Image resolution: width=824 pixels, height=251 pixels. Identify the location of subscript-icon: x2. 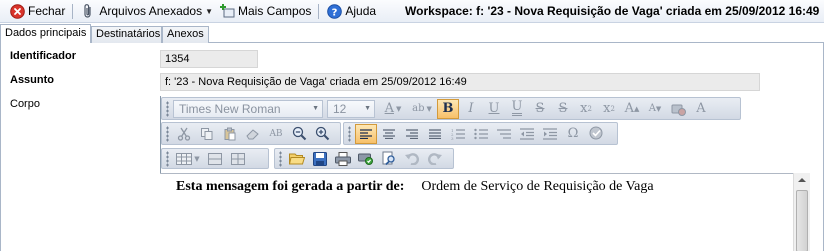
(609, 109).